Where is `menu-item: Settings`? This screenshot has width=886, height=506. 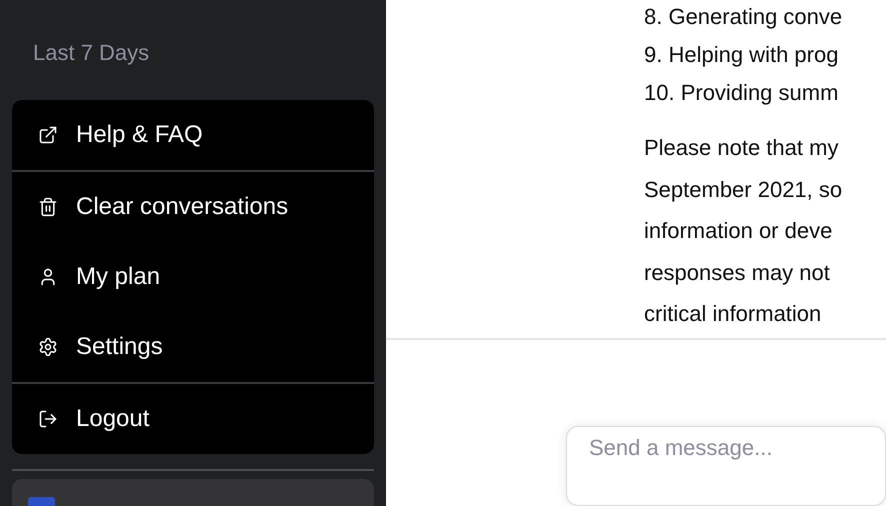 menu-item: Settings is located at coordinates (193, 347).